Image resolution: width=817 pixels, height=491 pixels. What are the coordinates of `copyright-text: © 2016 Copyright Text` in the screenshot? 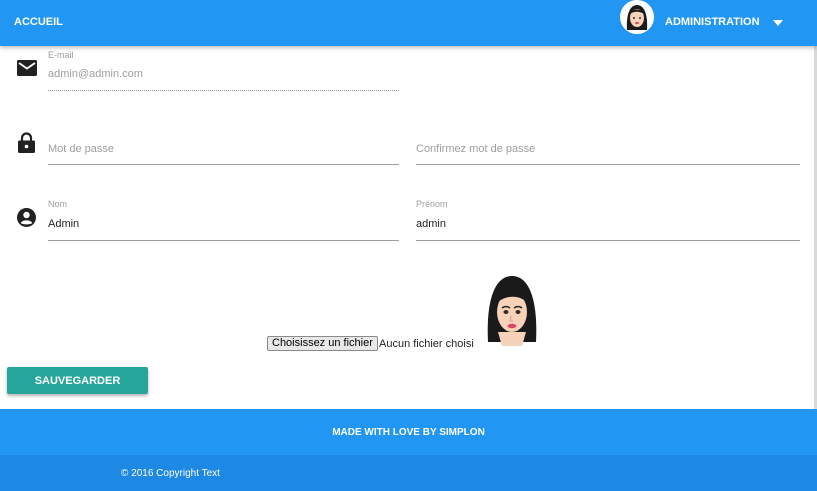 It's located at (170, 473).